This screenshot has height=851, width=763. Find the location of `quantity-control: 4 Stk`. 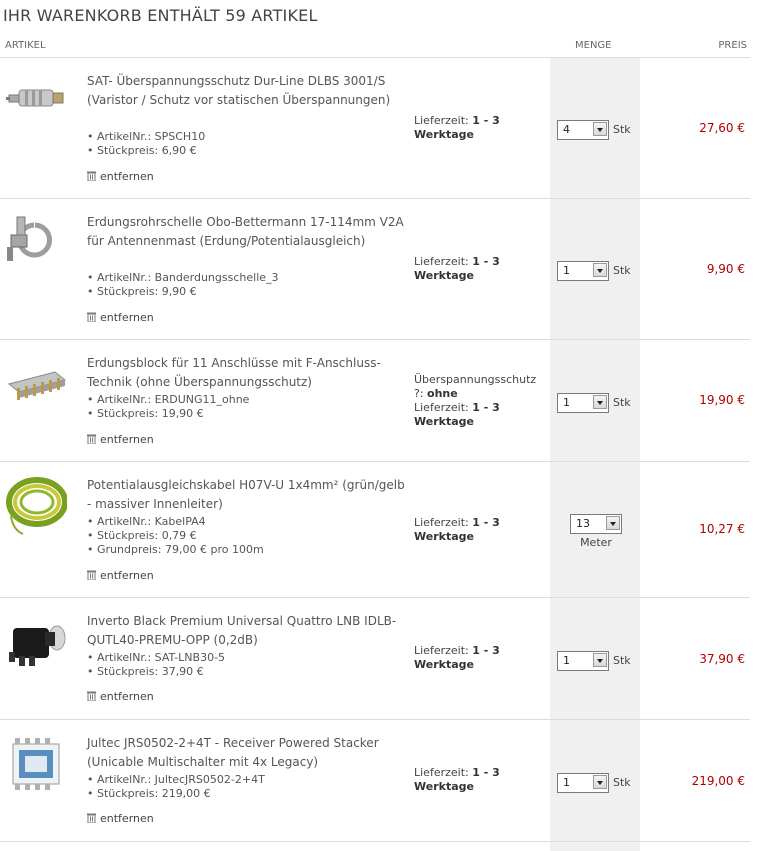

quantity-control: 4 Stk is located at coordinates (594, 129).